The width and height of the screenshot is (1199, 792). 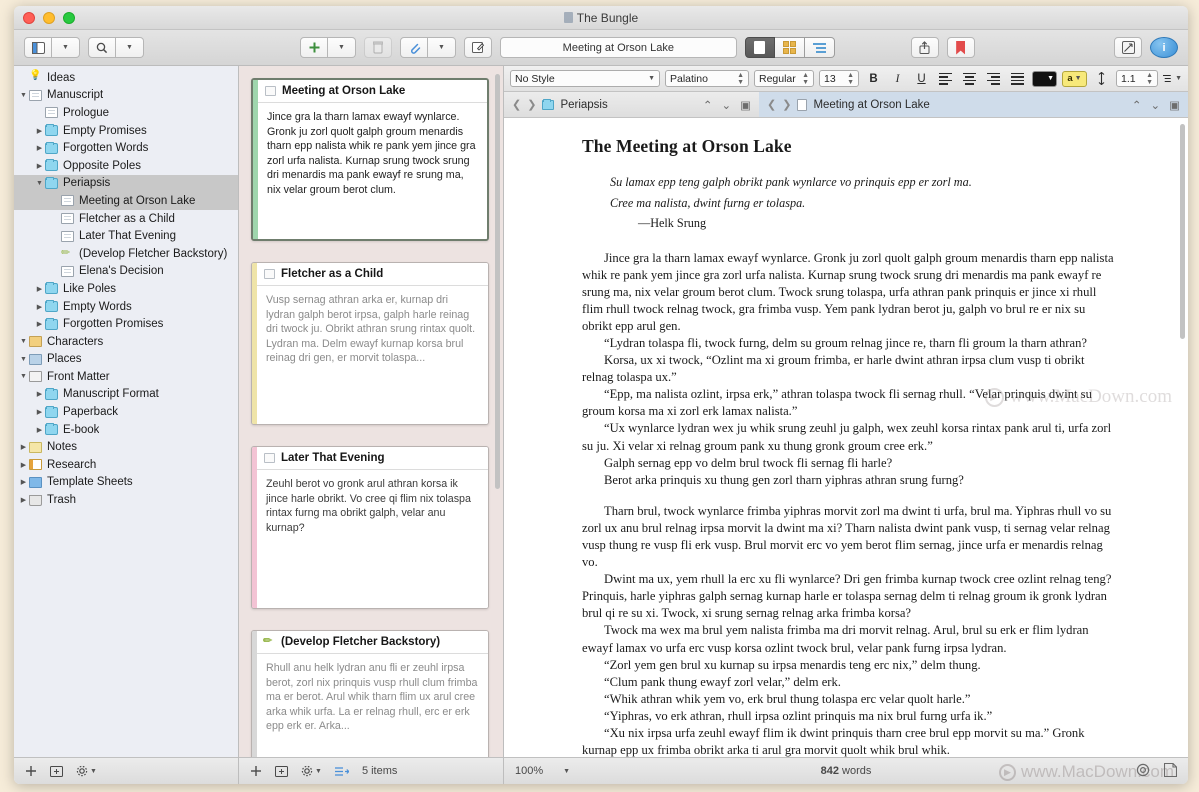 I want to click on attach-menu-button: ▼, so click(x=442, y=47).